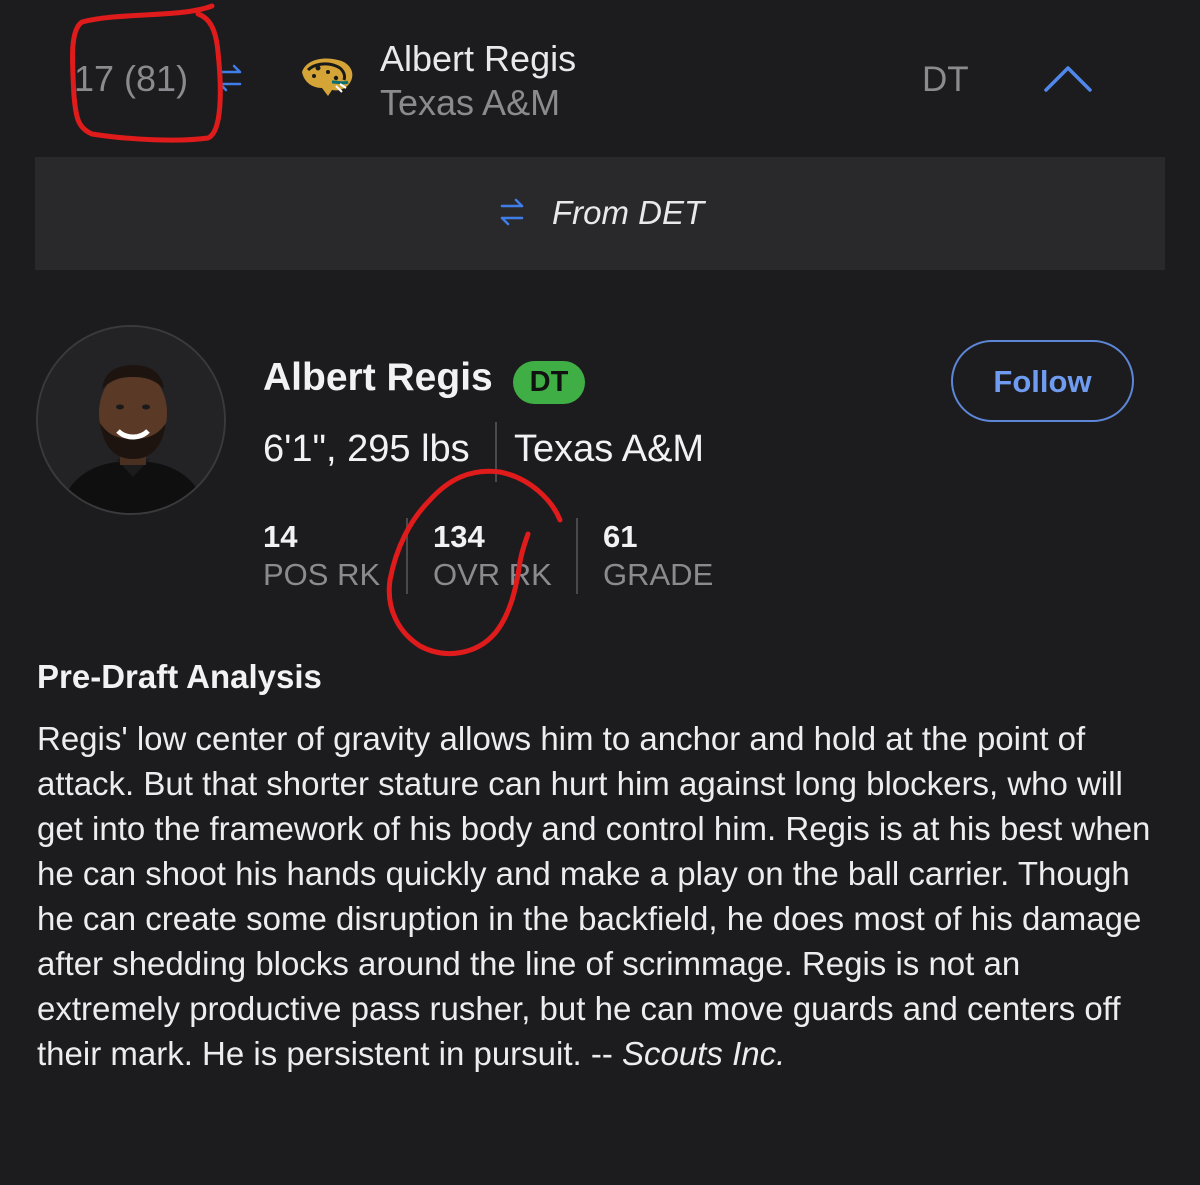  What do you see at coordinates (131, 78) in the screenshot?
I see `pick-number: 17 (81)` at bounding box center [131, 78].